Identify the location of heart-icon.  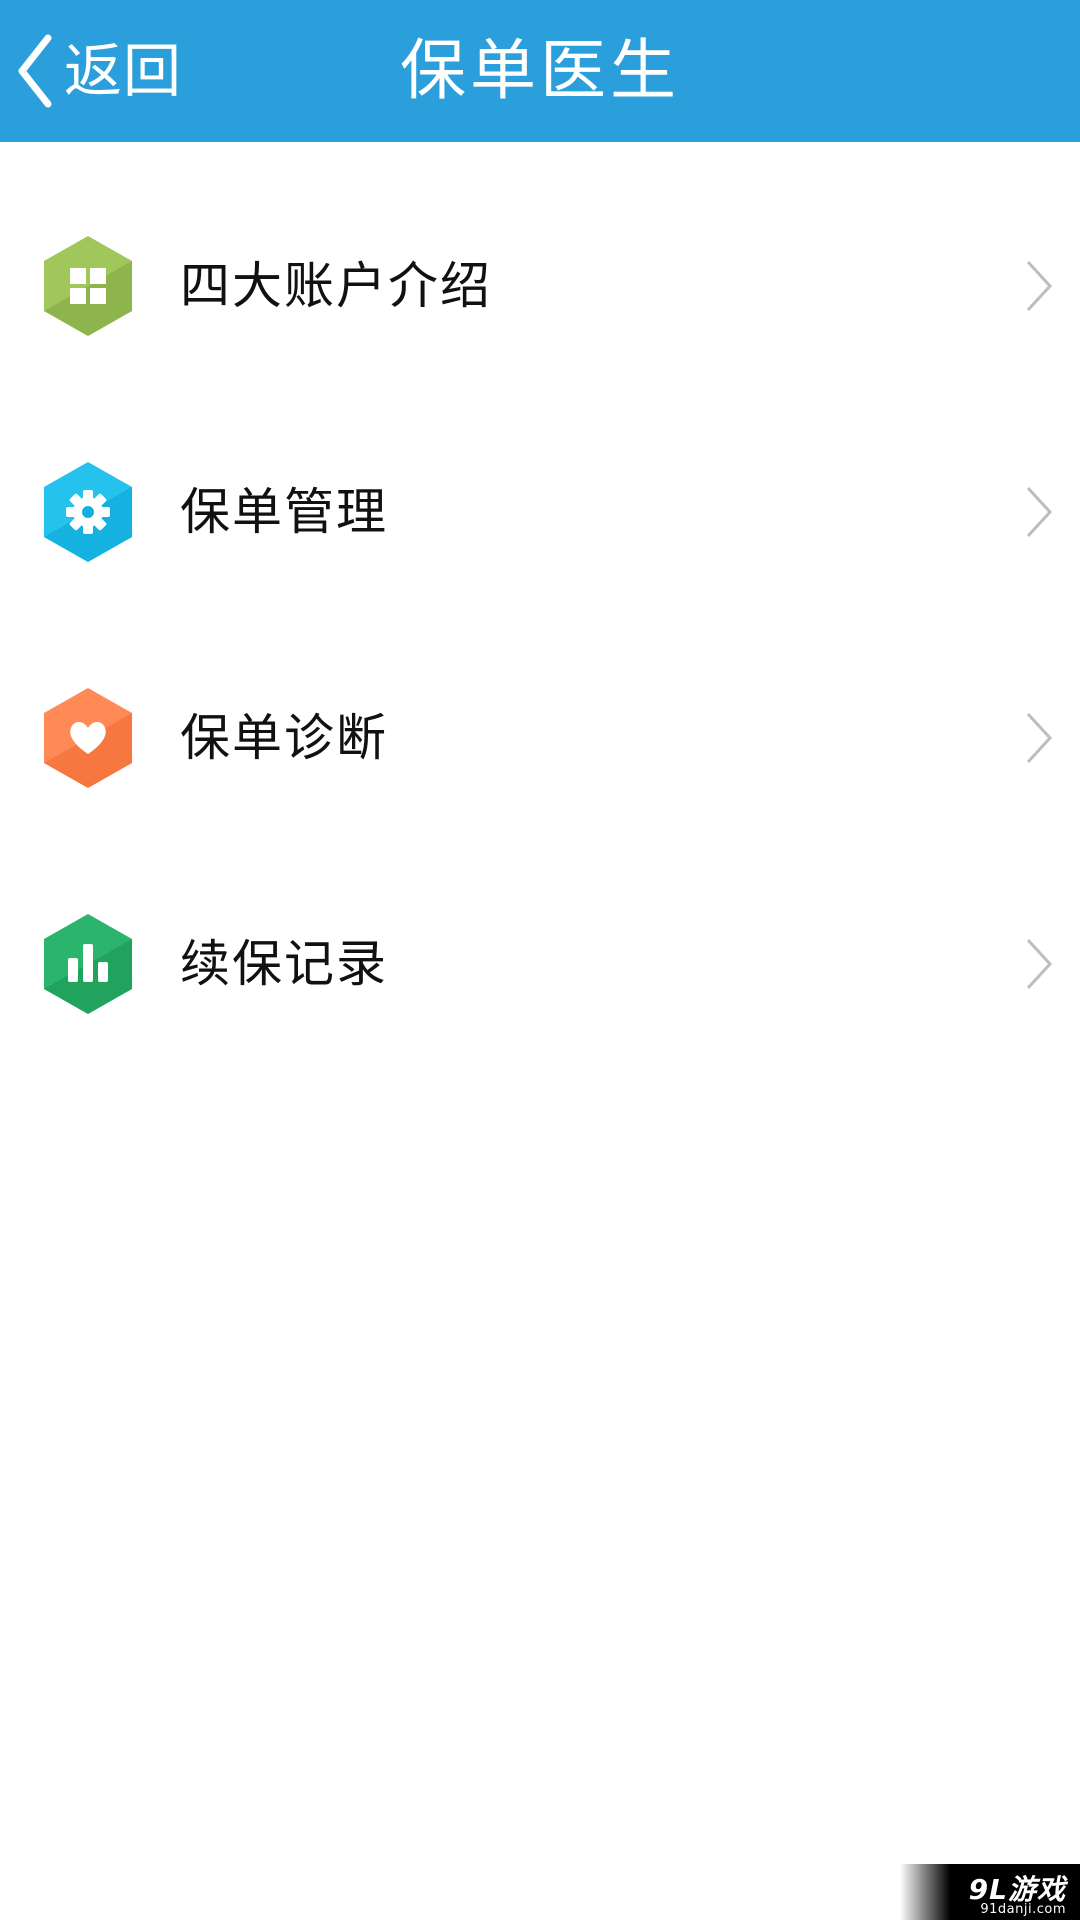
(88, 738).